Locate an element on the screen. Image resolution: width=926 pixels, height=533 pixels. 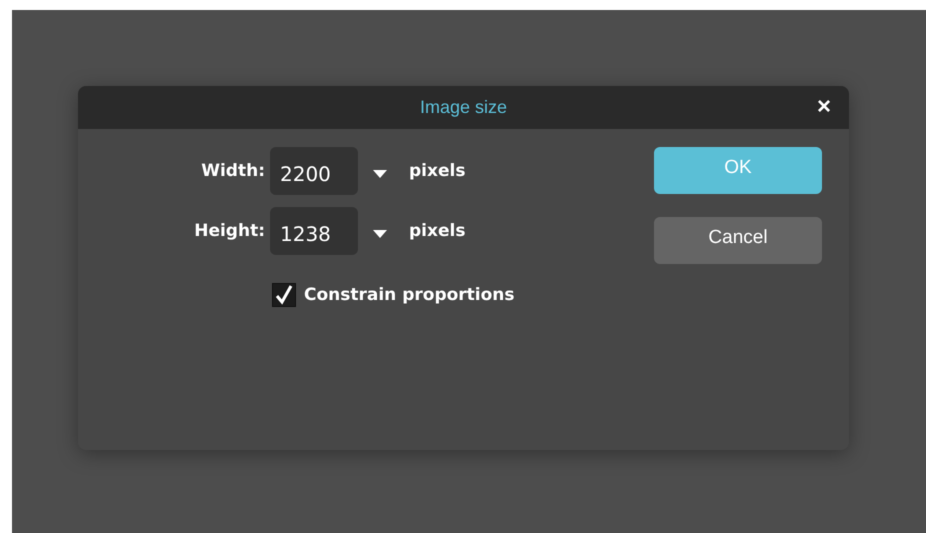
checkbox-label: Constrain proportions is located at coordinates (409, 295).